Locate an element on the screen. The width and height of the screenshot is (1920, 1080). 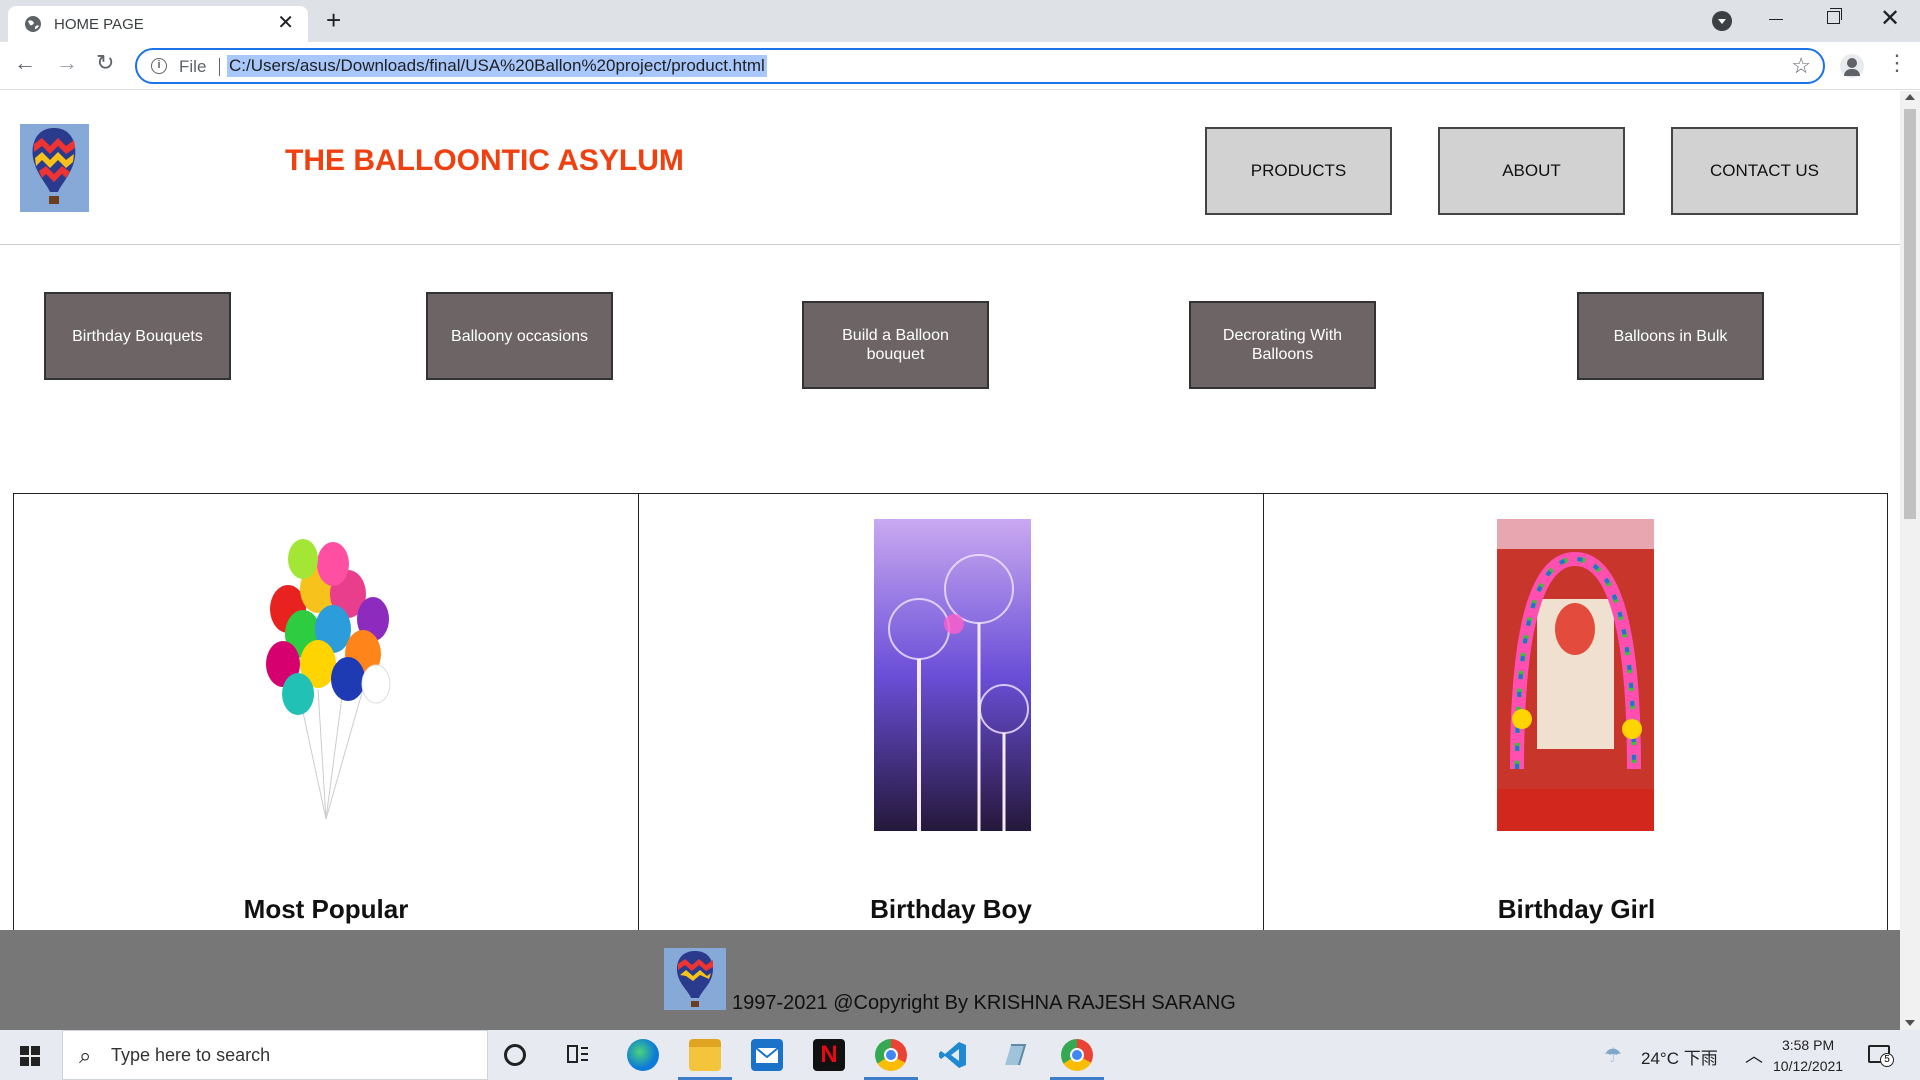
browser-menu-icon: ⋮ is located at coordinates (1897, 63).